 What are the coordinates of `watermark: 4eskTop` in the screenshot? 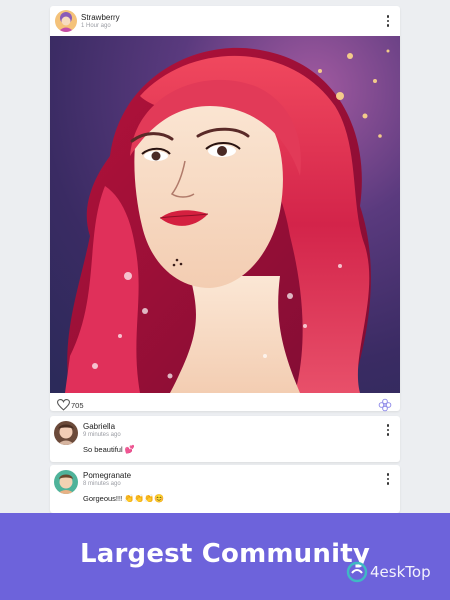 It's located at (396, 572).